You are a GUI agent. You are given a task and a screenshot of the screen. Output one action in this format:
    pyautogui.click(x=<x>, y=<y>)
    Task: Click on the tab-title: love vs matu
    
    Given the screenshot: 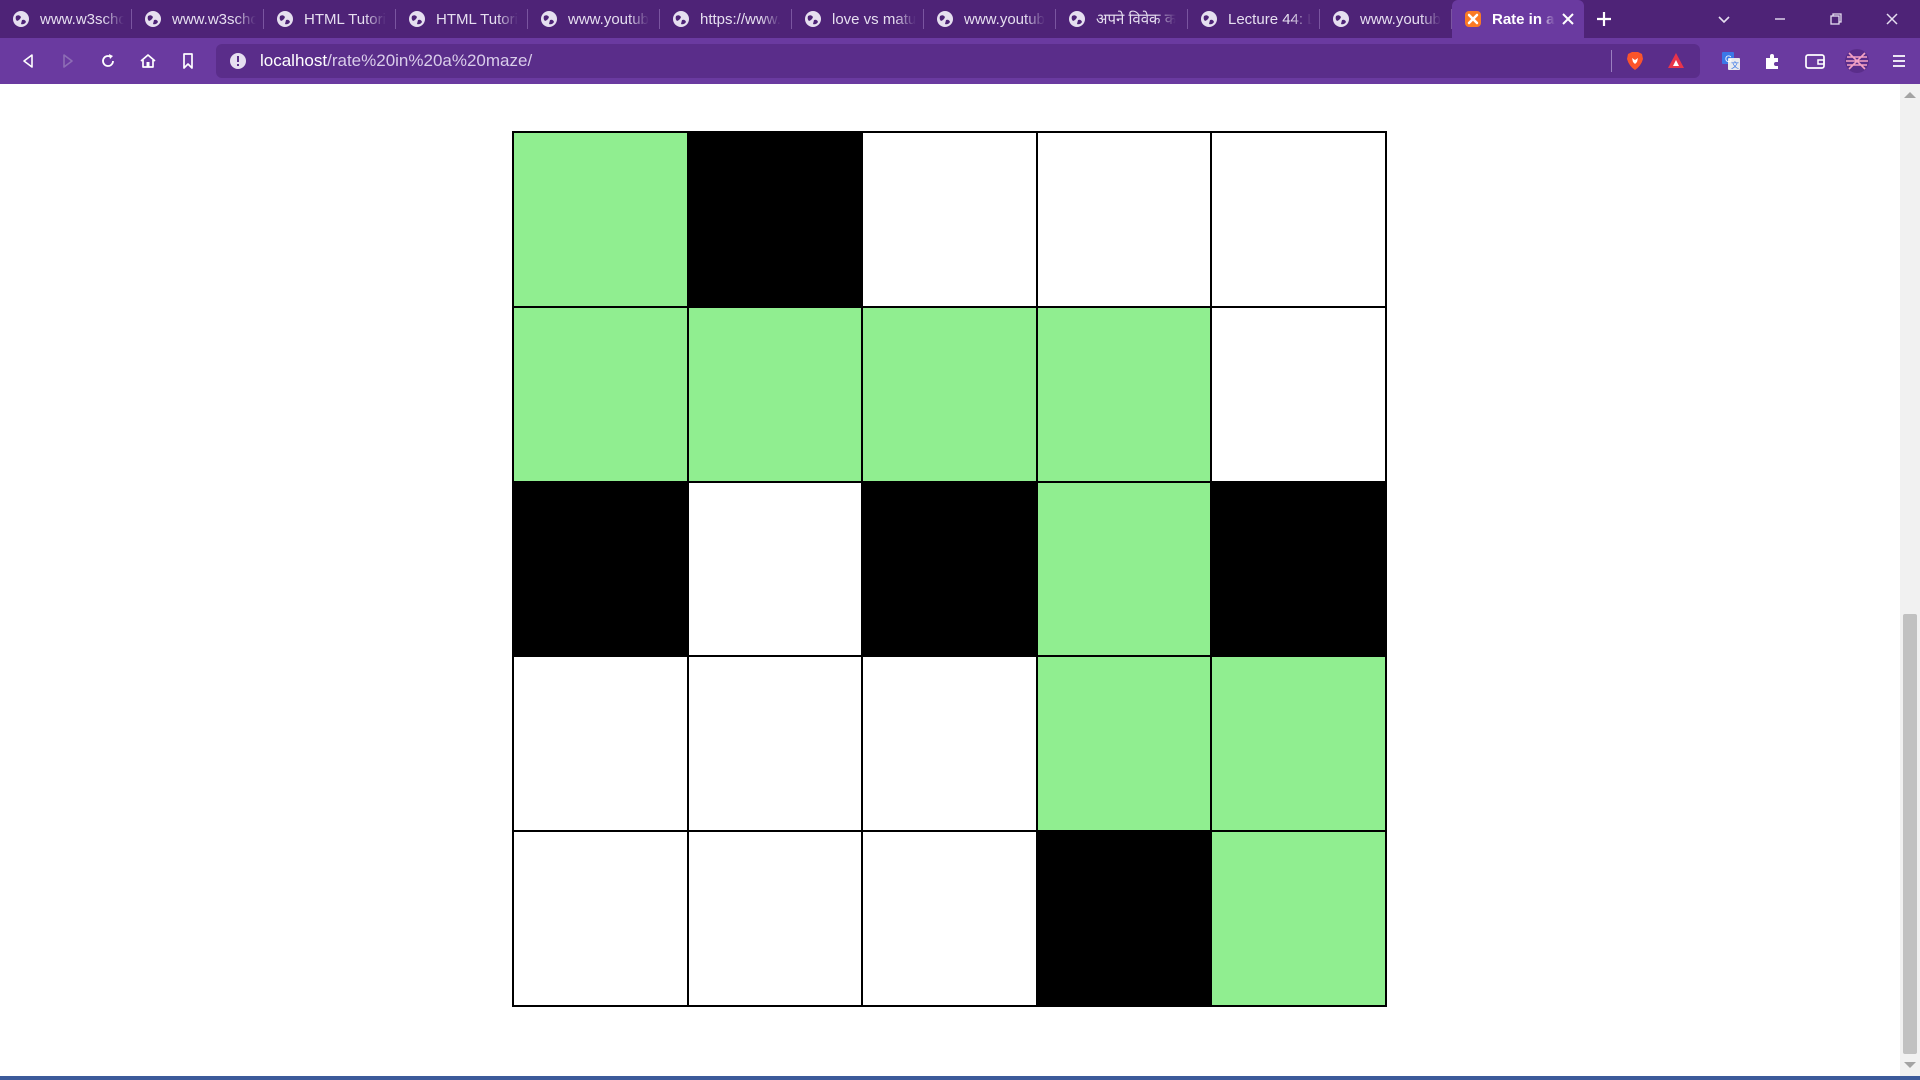 What is the action you would take?
    pyautogui.click(x=874, y=19)
    